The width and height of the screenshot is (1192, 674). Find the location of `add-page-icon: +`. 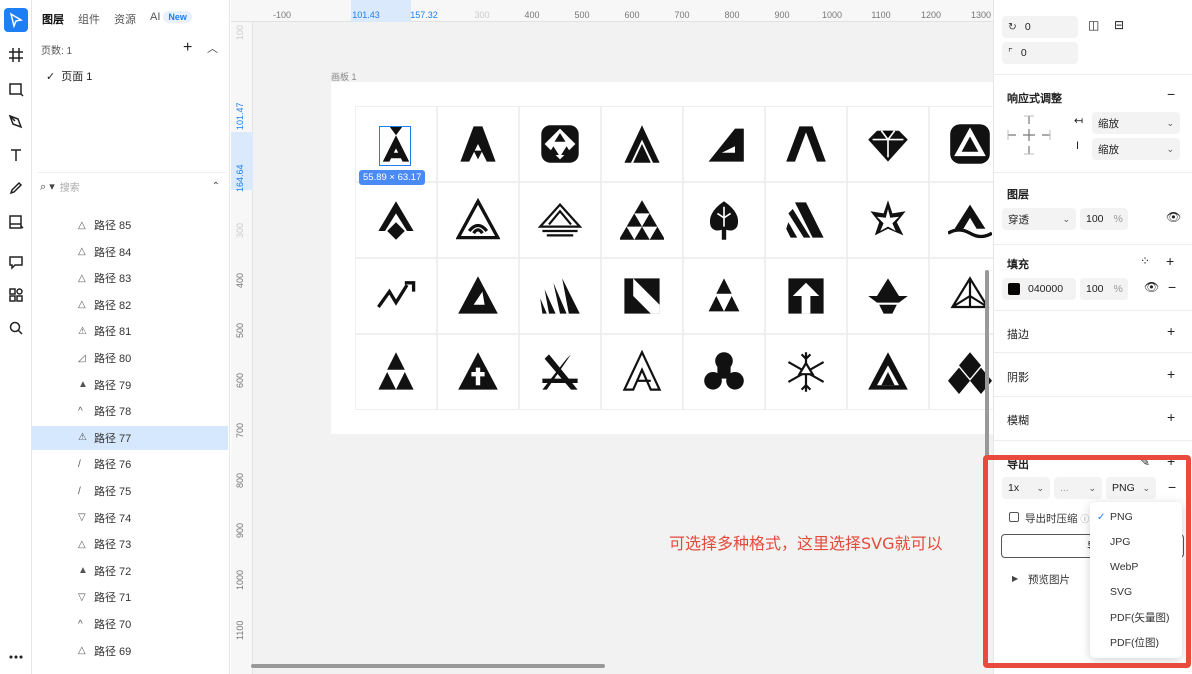

add-page-icon: + is located at coordinates (187, 48).